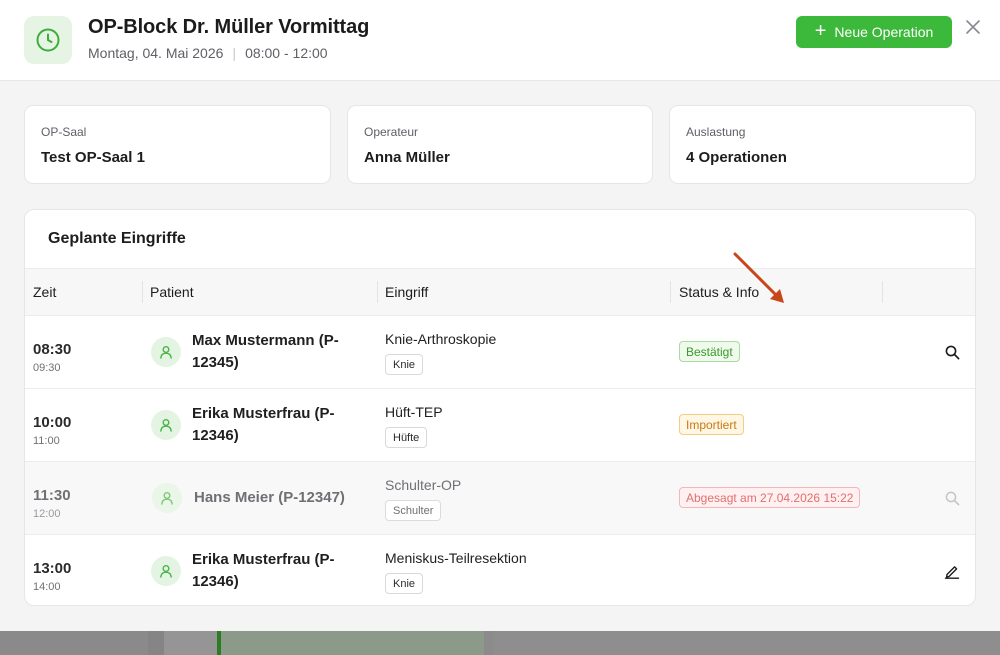  What do you see at coordinates (500, 292) in the screenshot?
I see `table-header: Zeit Patient Eingriff Status & Info` at bounding box center [500, 292].